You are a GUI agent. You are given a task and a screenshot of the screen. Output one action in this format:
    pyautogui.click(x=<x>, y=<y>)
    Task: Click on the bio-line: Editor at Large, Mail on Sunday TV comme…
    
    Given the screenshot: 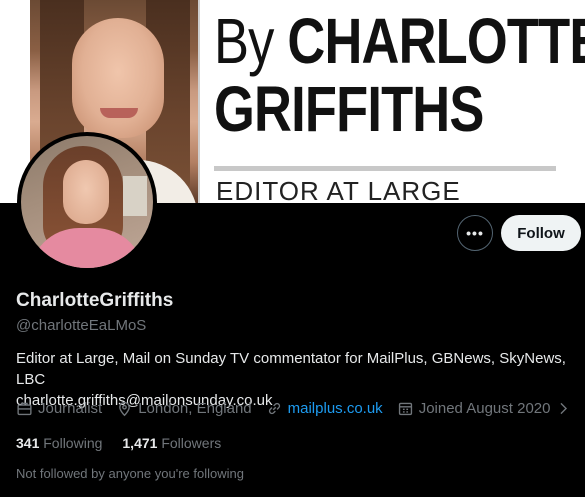 What is the action you would take?
    pyautogui.click(x=291, y=369)
    